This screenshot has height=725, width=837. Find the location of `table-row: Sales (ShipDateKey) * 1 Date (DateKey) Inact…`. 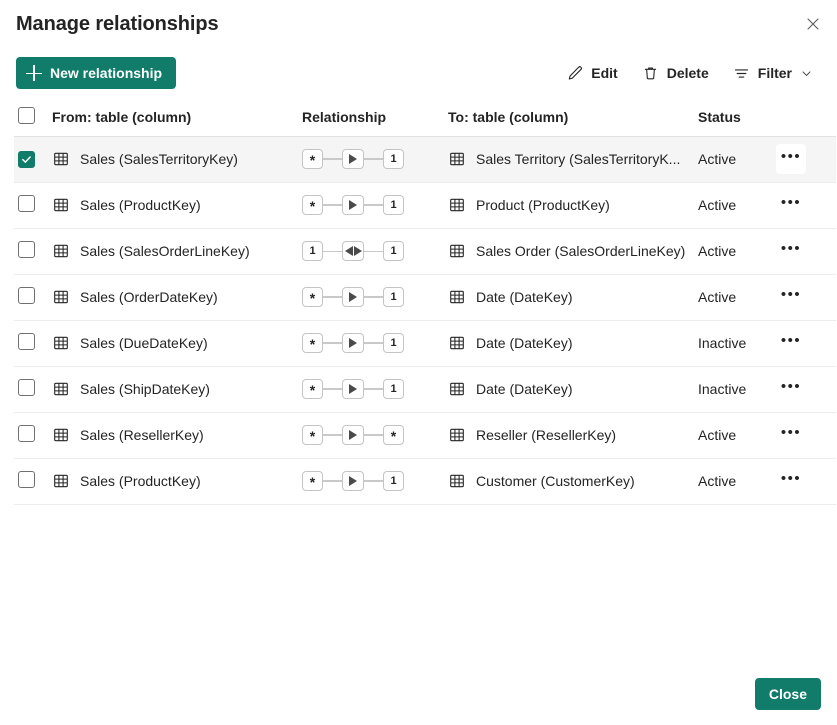

table-row: Sales (ShipDateKey) * 1 Date (DateKey) Inact… is located at coordinates (425, 389).